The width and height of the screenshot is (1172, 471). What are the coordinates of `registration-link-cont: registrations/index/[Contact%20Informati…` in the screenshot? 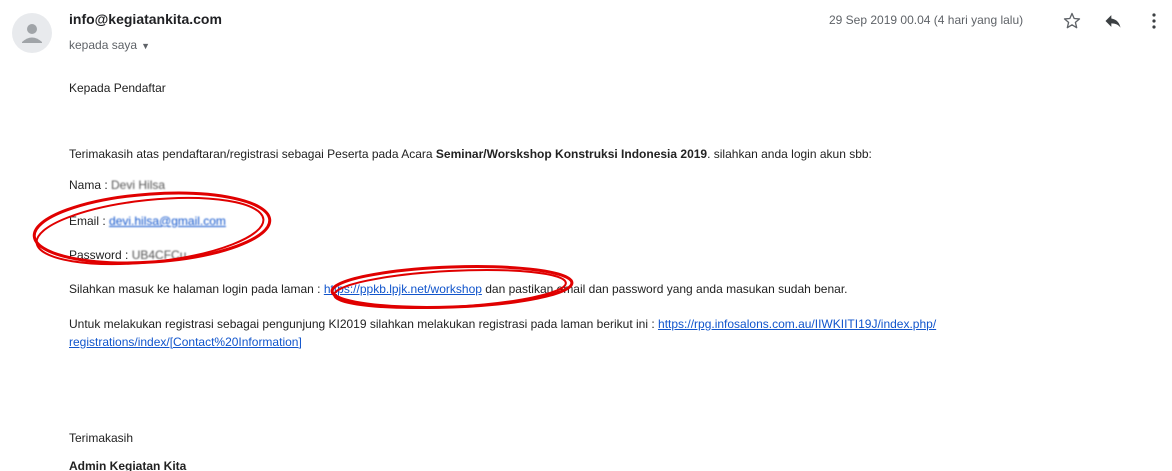 It's located at (185, 342).